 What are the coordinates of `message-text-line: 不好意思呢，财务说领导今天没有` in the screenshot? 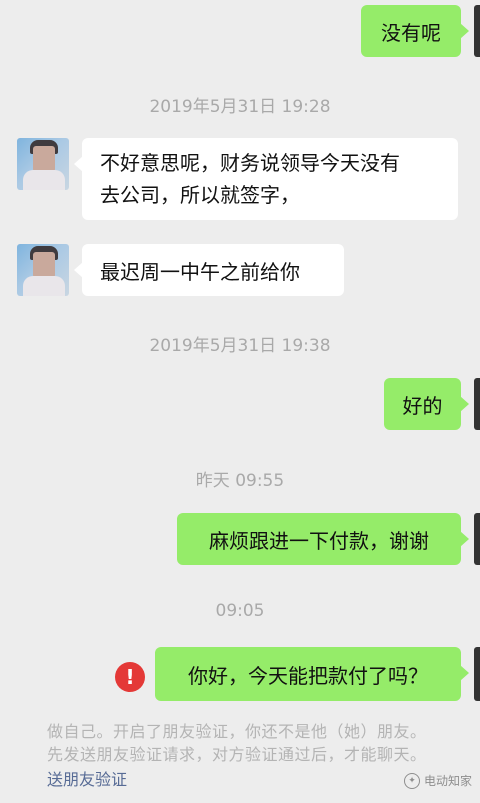 It's located at (250, 163).